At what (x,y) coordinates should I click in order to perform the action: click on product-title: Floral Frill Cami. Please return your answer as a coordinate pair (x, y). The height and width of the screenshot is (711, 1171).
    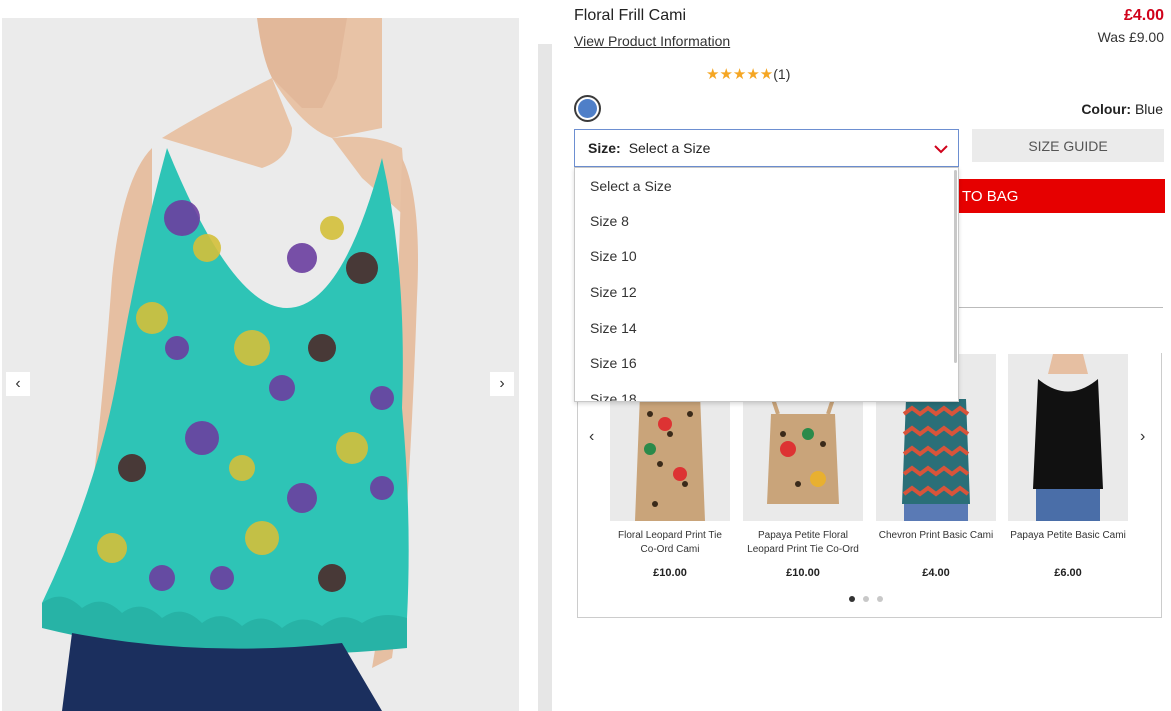
    Looking at the image, I should click on (630, 15).